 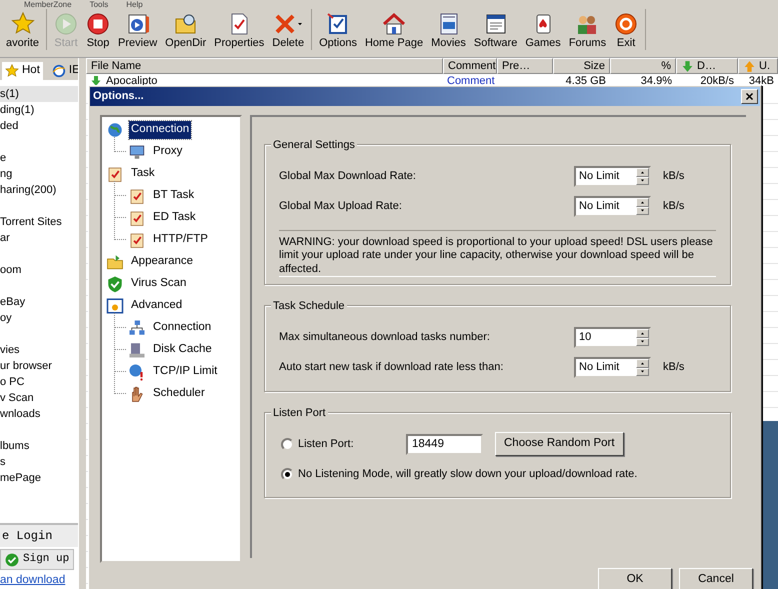 I want to click on dialog-button: Cancel, so click(x=716, y=578).